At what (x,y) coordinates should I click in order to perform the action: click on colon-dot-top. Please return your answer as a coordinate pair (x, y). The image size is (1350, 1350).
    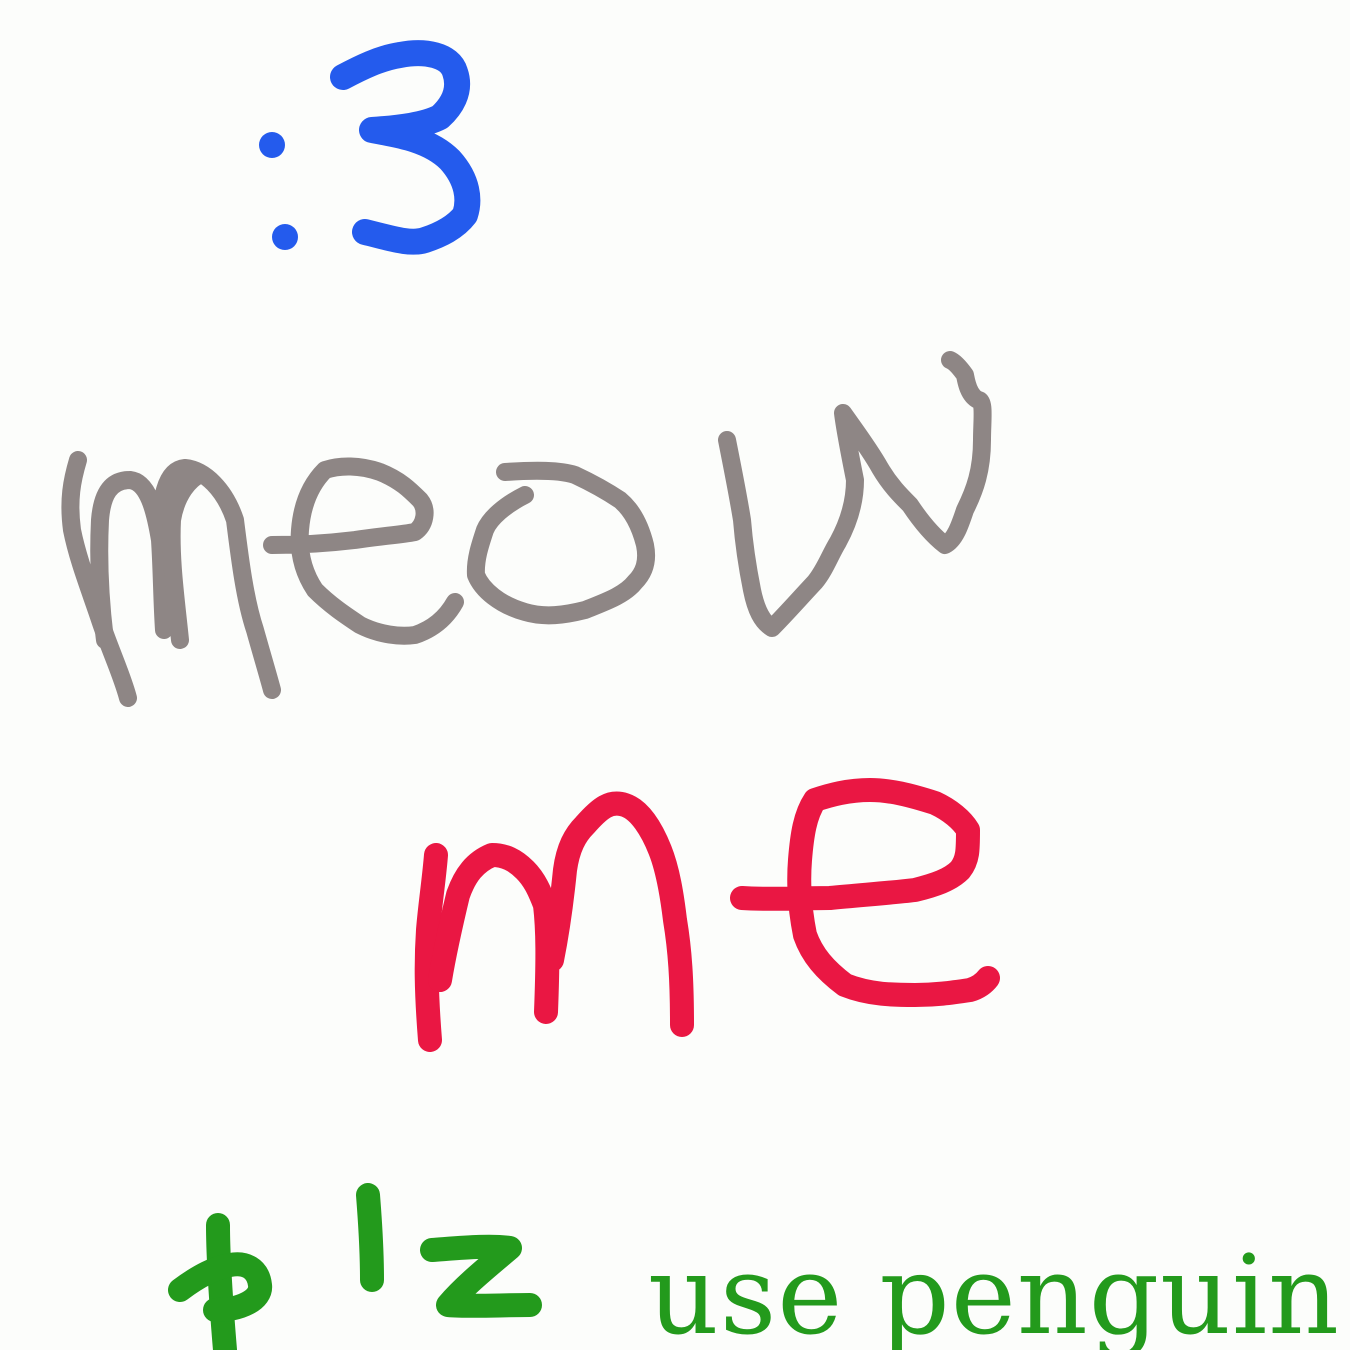
    Looking at the image, I should click on (272, 145).